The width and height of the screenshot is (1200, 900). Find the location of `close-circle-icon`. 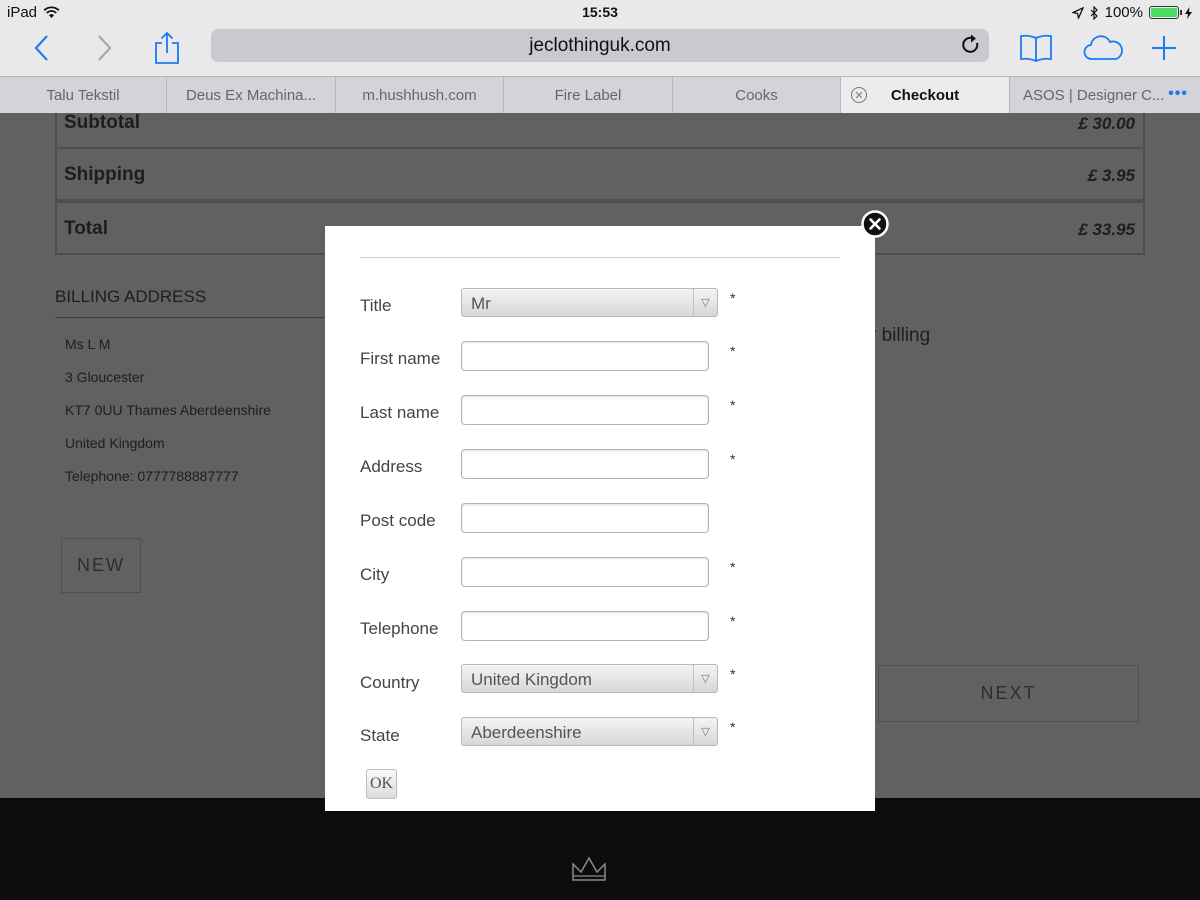

close-circle-icon is located at coordinates (859, 95).